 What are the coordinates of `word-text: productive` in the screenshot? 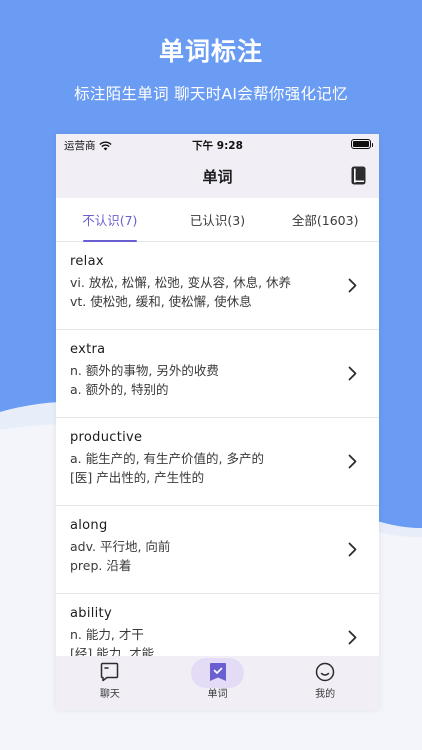 It's located at (106, 437).